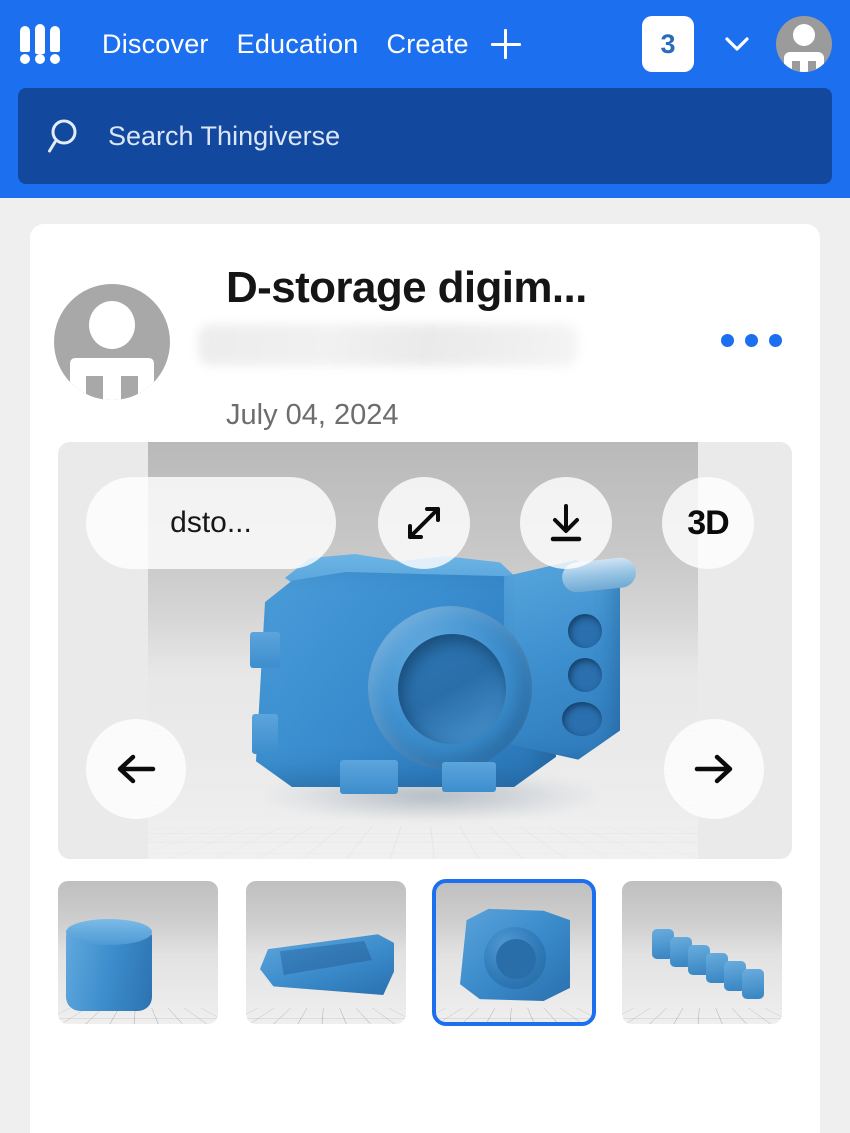  What do you see at coordinates (109, 932) in the screenshot?
I see `thumb-part-cylinder-top` at bounding box center [109, 932].